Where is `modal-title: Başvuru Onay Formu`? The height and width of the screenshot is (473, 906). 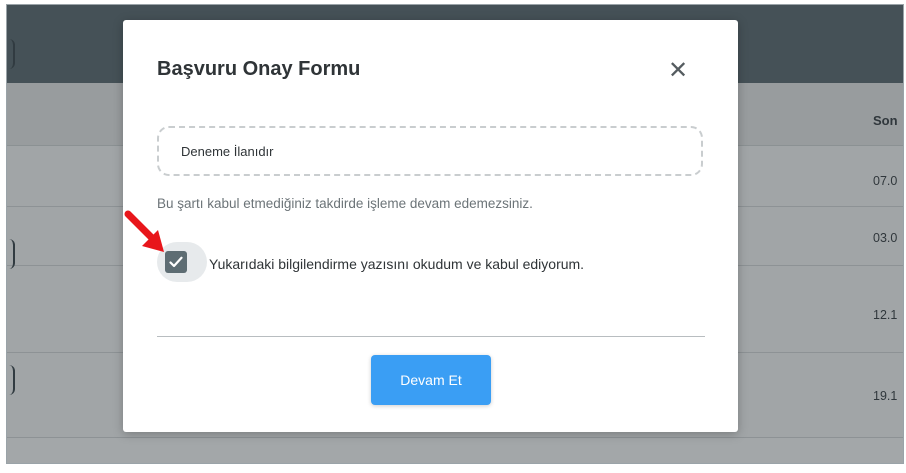
modal-title: Başvuru Onay Formu is located at coordinates (259, 69).